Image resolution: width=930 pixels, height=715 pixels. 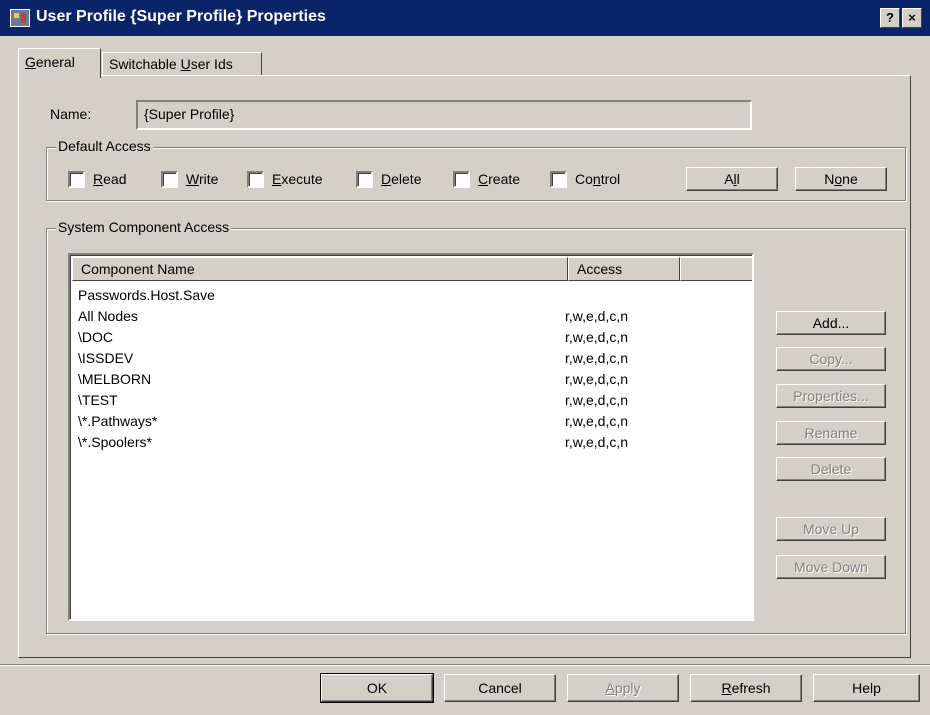 What do you see at coordinates (377, 688) in the screenshot?
I see `ok-button: OK` at bounding box center [377, 688].